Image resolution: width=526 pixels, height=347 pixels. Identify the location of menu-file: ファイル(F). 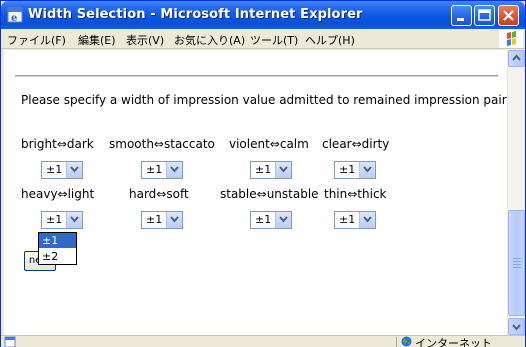
(36, 40).